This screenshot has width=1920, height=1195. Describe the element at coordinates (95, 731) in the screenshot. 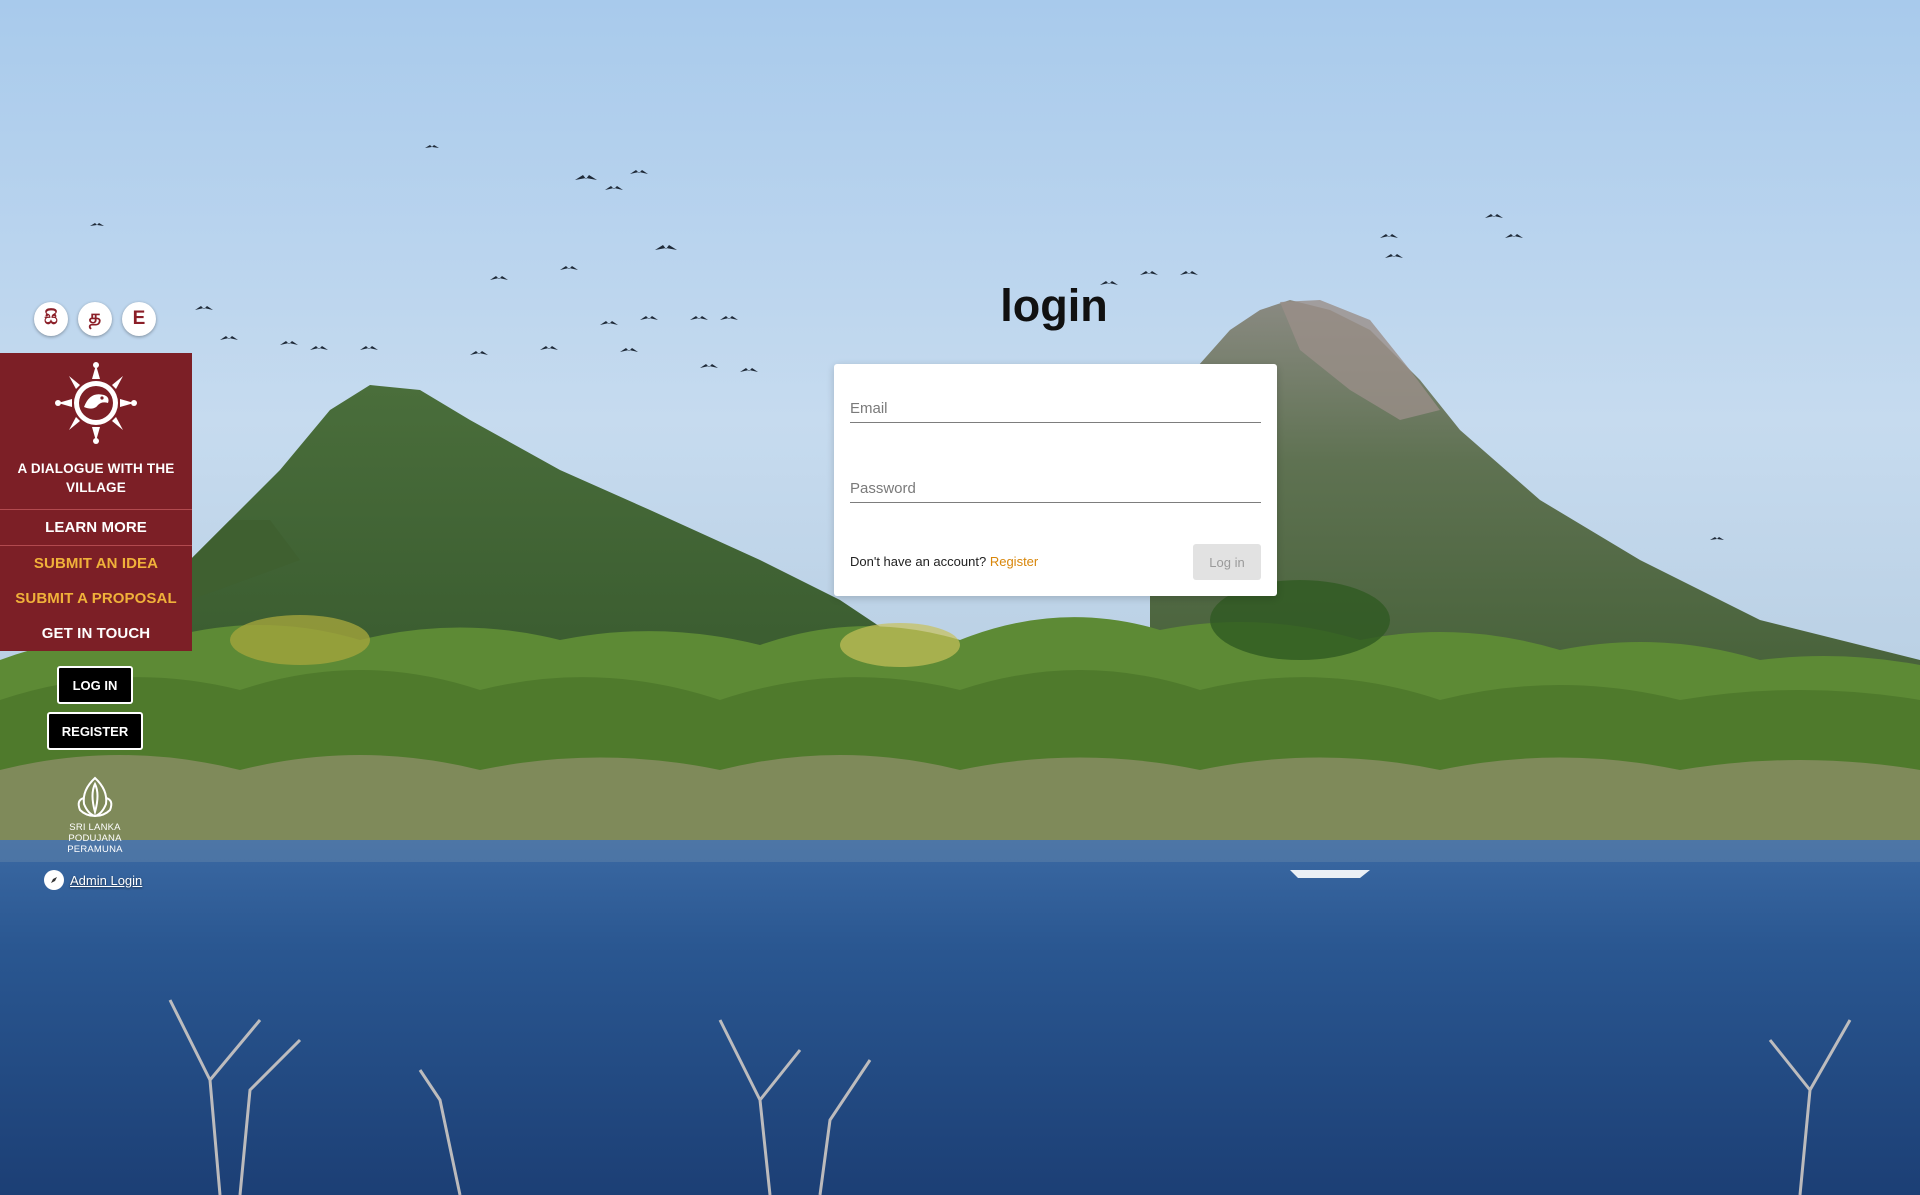

I see `sidebar-register-button: REGISTER` at that location.